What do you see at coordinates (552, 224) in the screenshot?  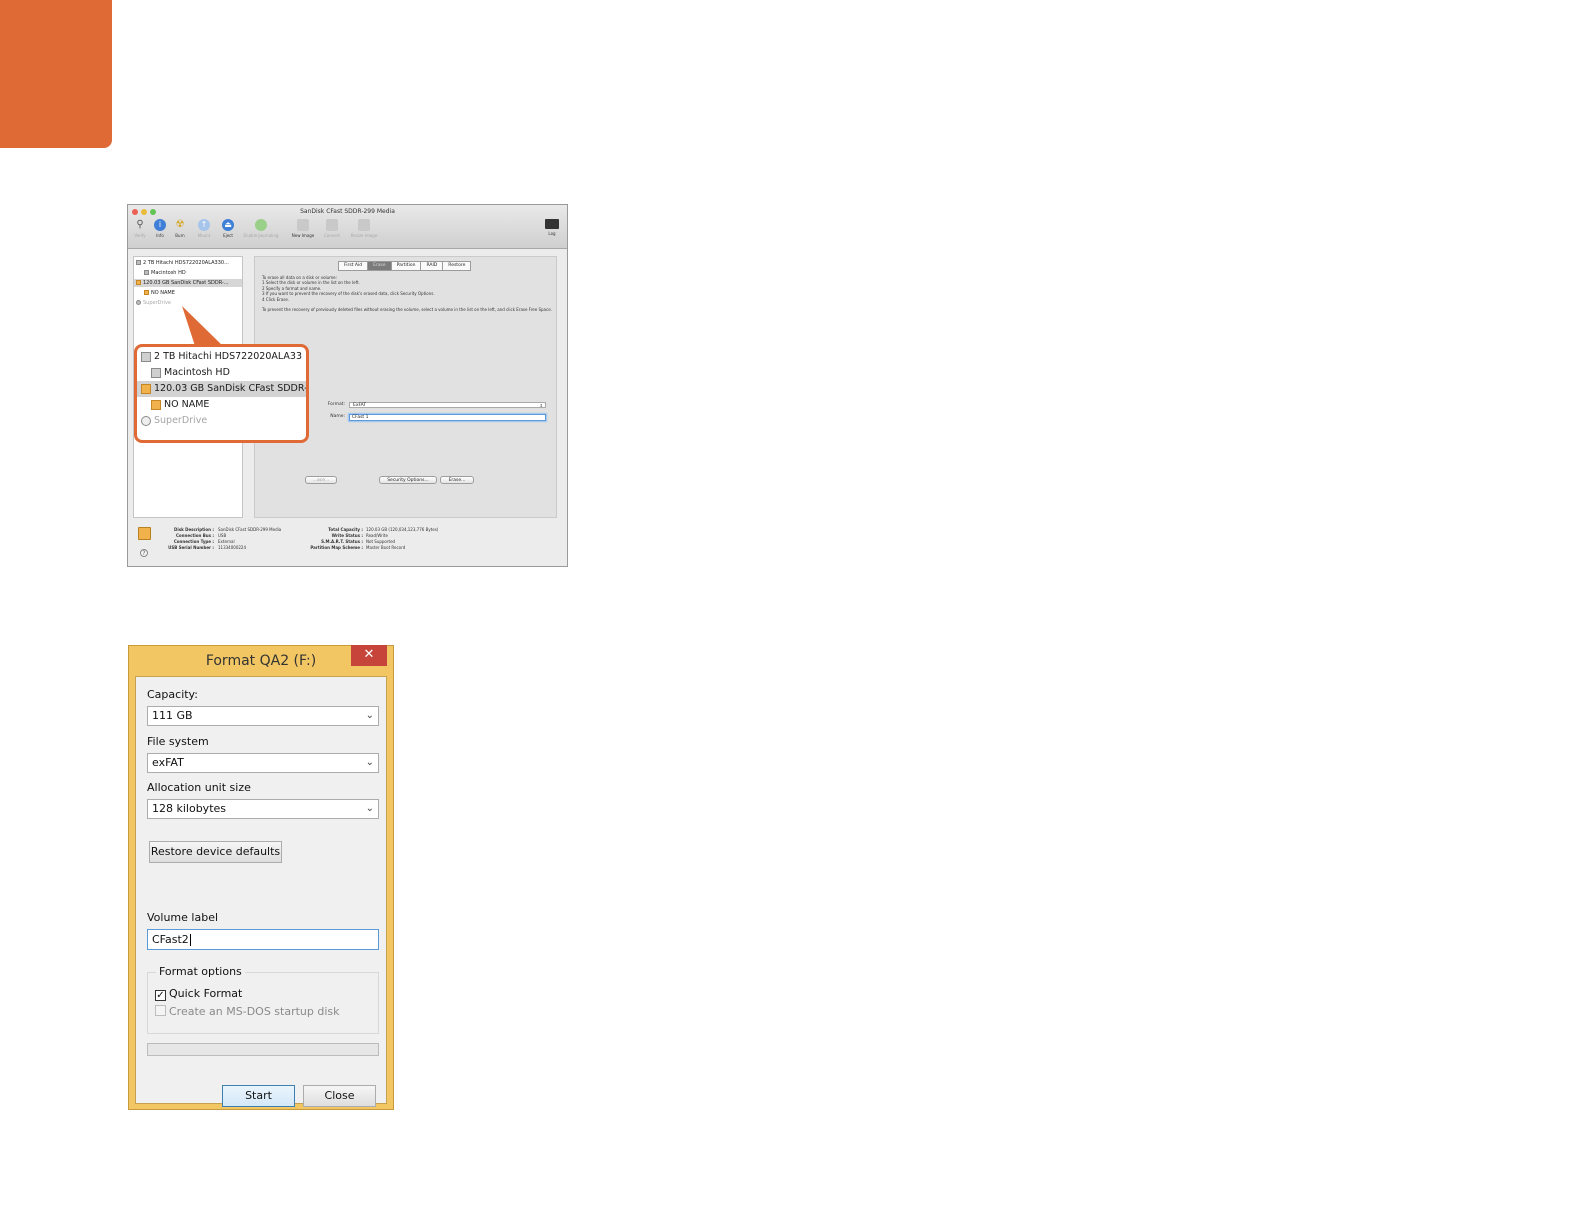 I see `log-icon` at bounding box center [552, 224].